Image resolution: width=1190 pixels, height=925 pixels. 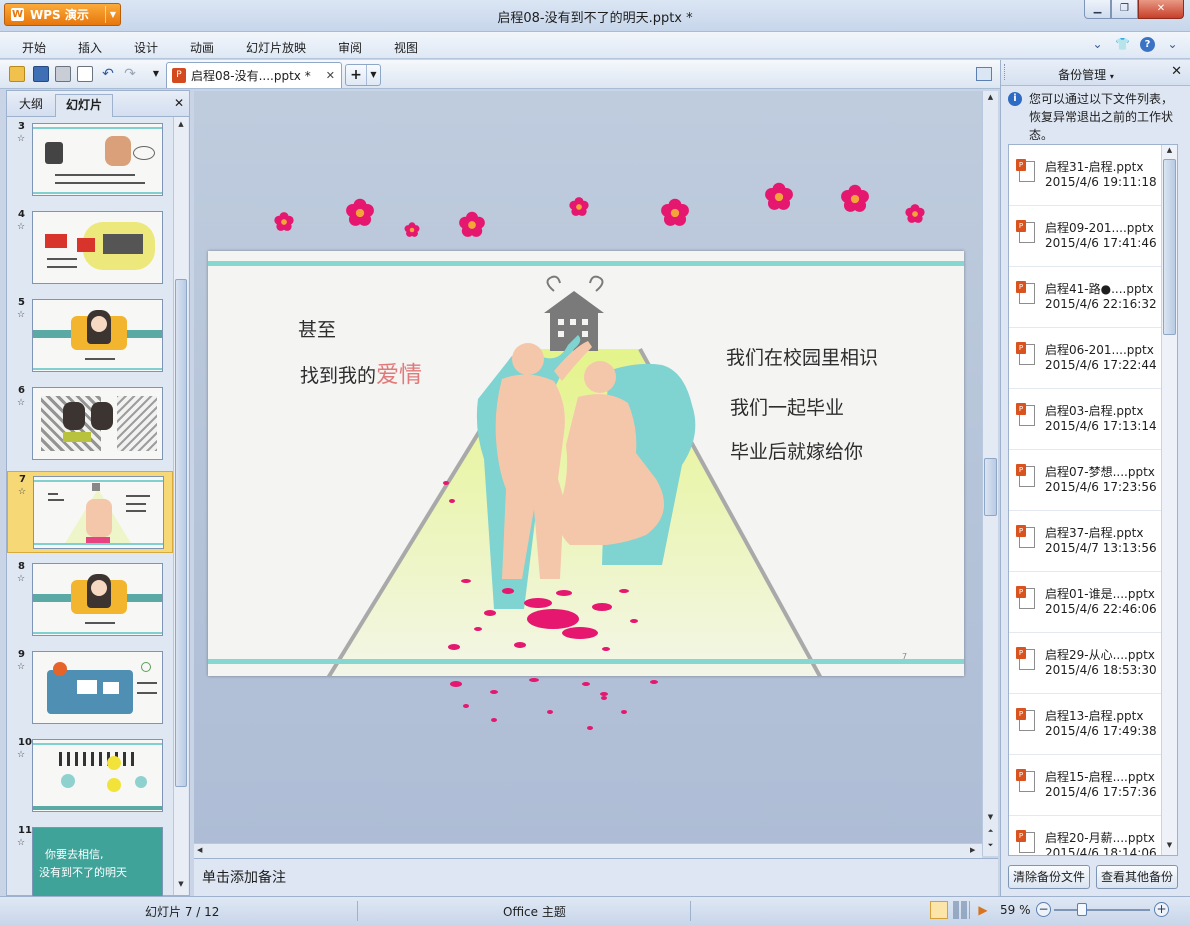 I want to click on menu-review: 审阅, so click(x=350, y=47).